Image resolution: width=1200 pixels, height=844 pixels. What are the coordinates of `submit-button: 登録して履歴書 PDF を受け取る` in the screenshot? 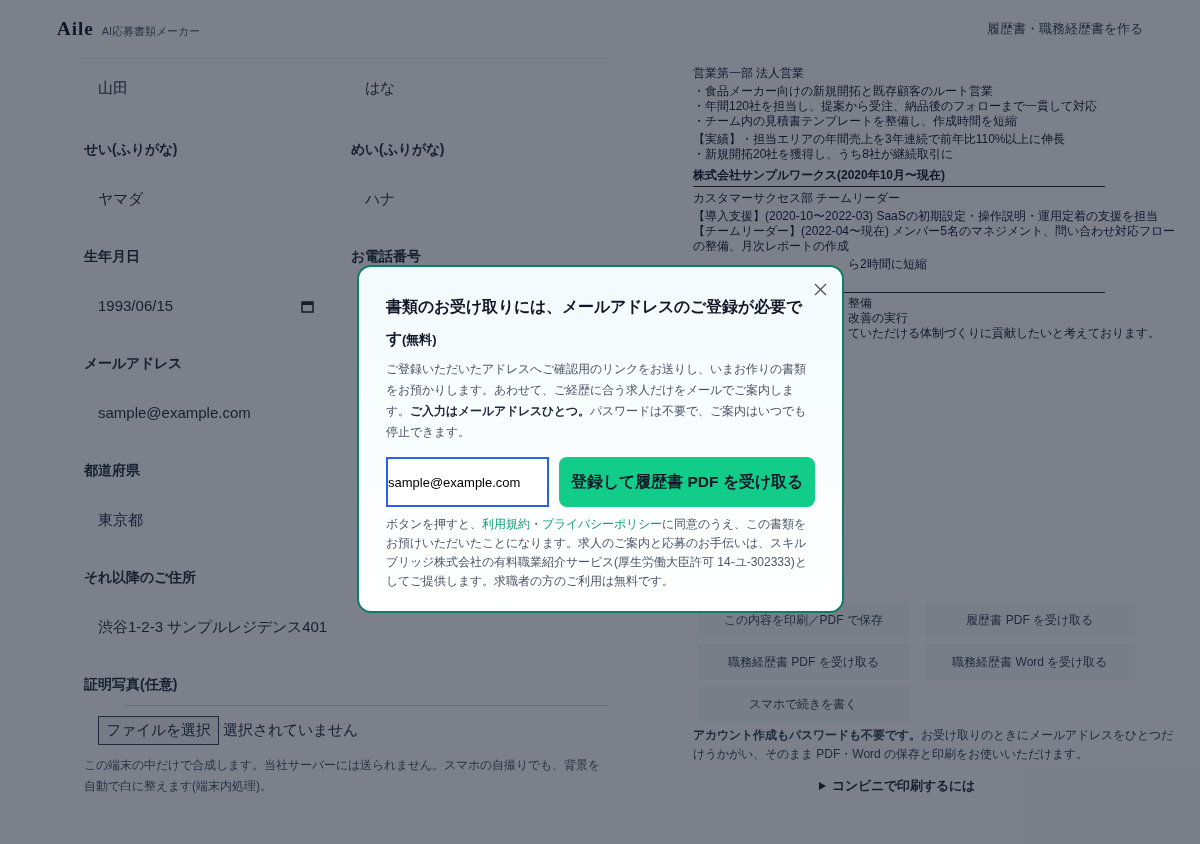 It's located at (687, 482).